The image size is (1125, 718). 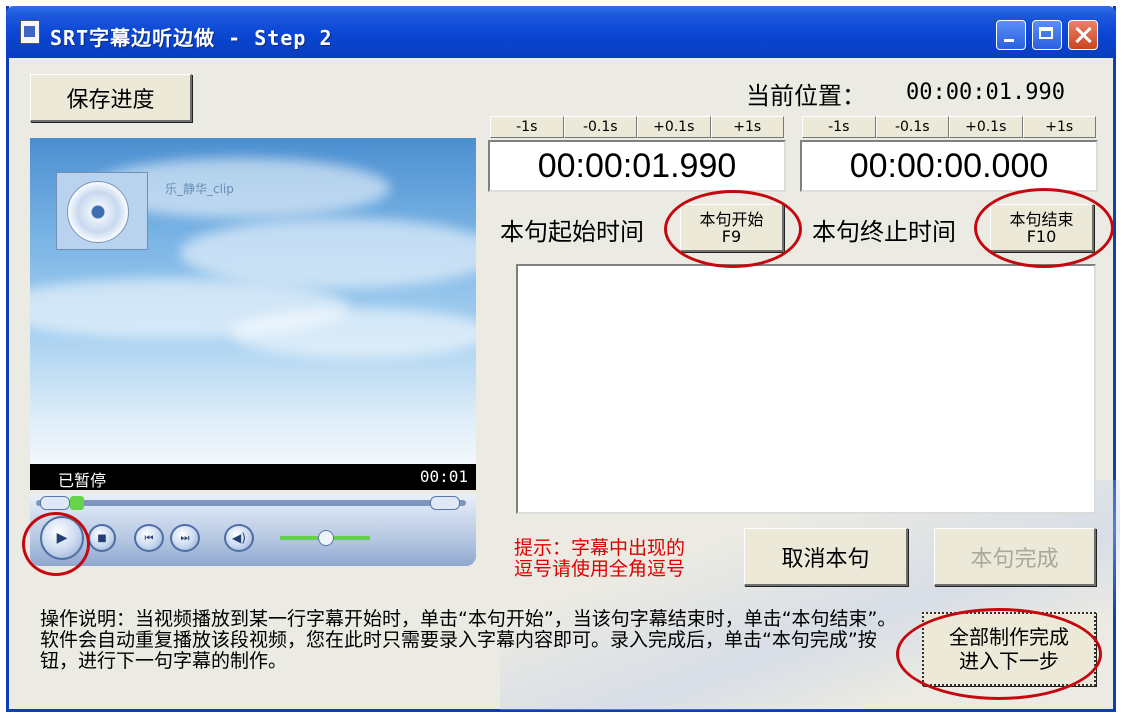 I want to click on seek-right-handle, so click(x=445, y=503).